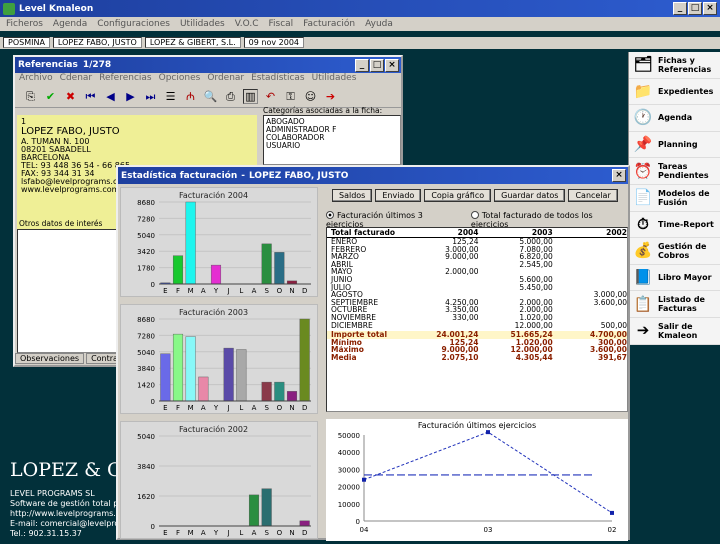  What do you see at coordinates (530, 195) in the screenshot?
I see `est-button: Guardar datos` at bounding box center [530, 195].